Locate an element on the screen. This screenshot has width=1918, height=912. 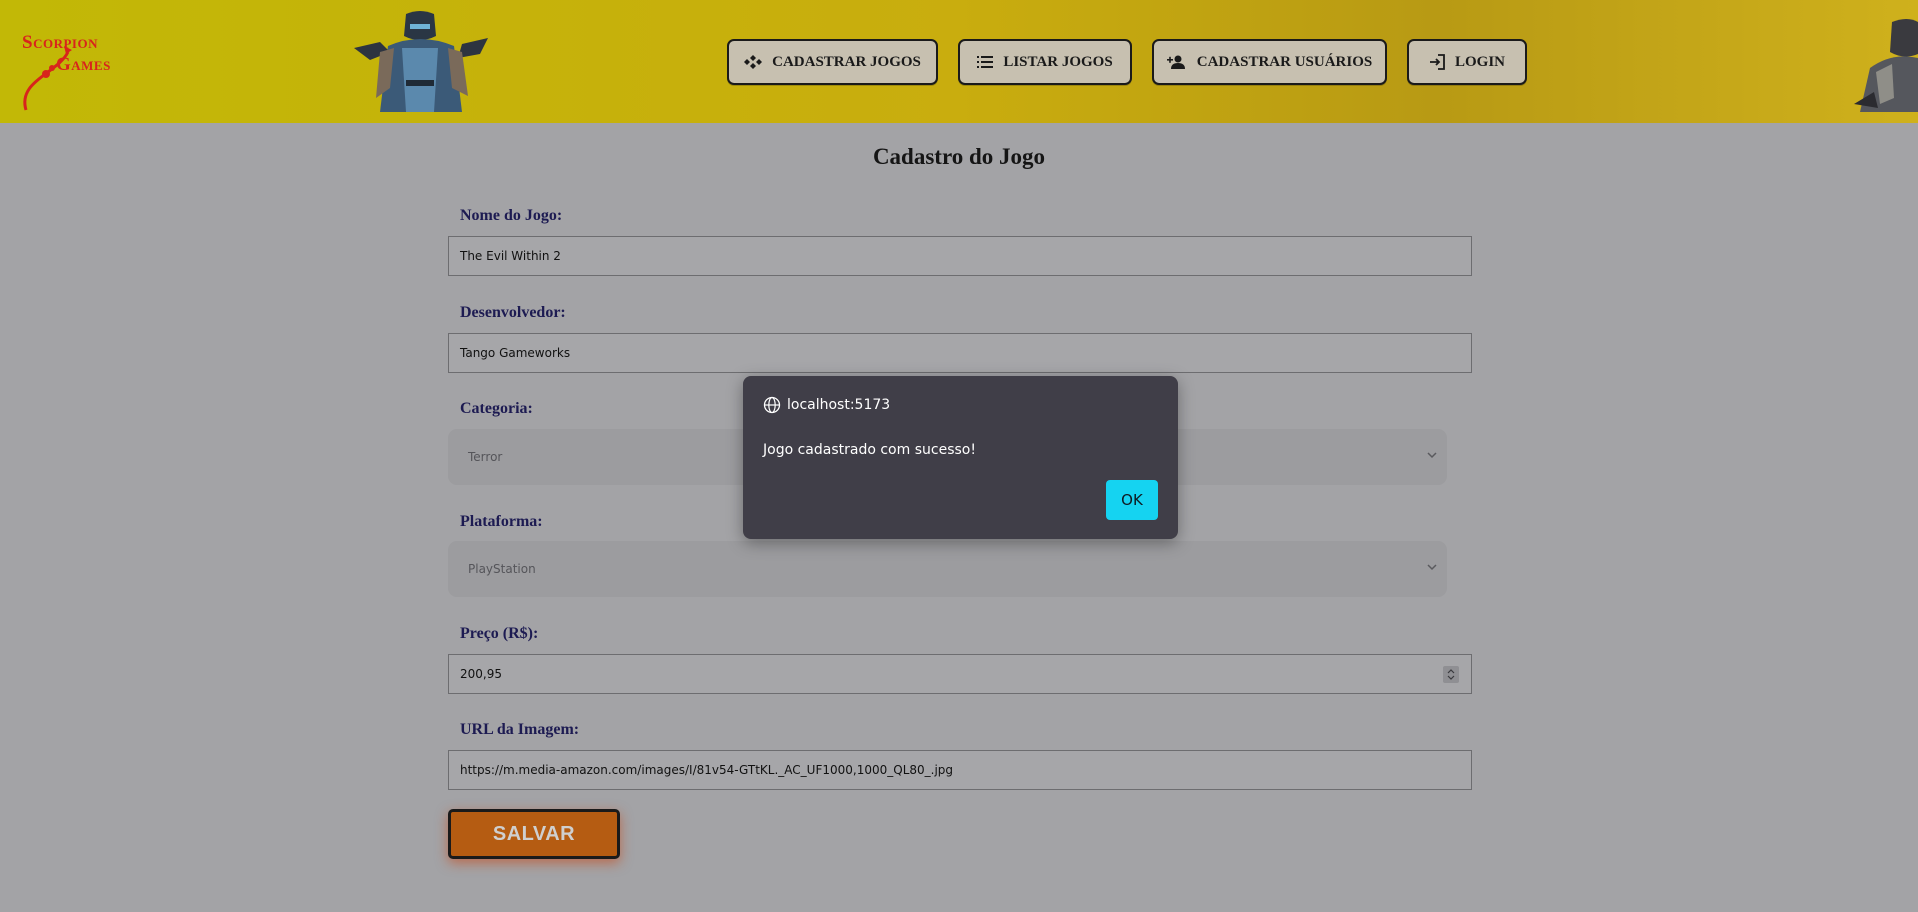
dialog-origin: localhost:5173 is located at coordinates (826, 405).